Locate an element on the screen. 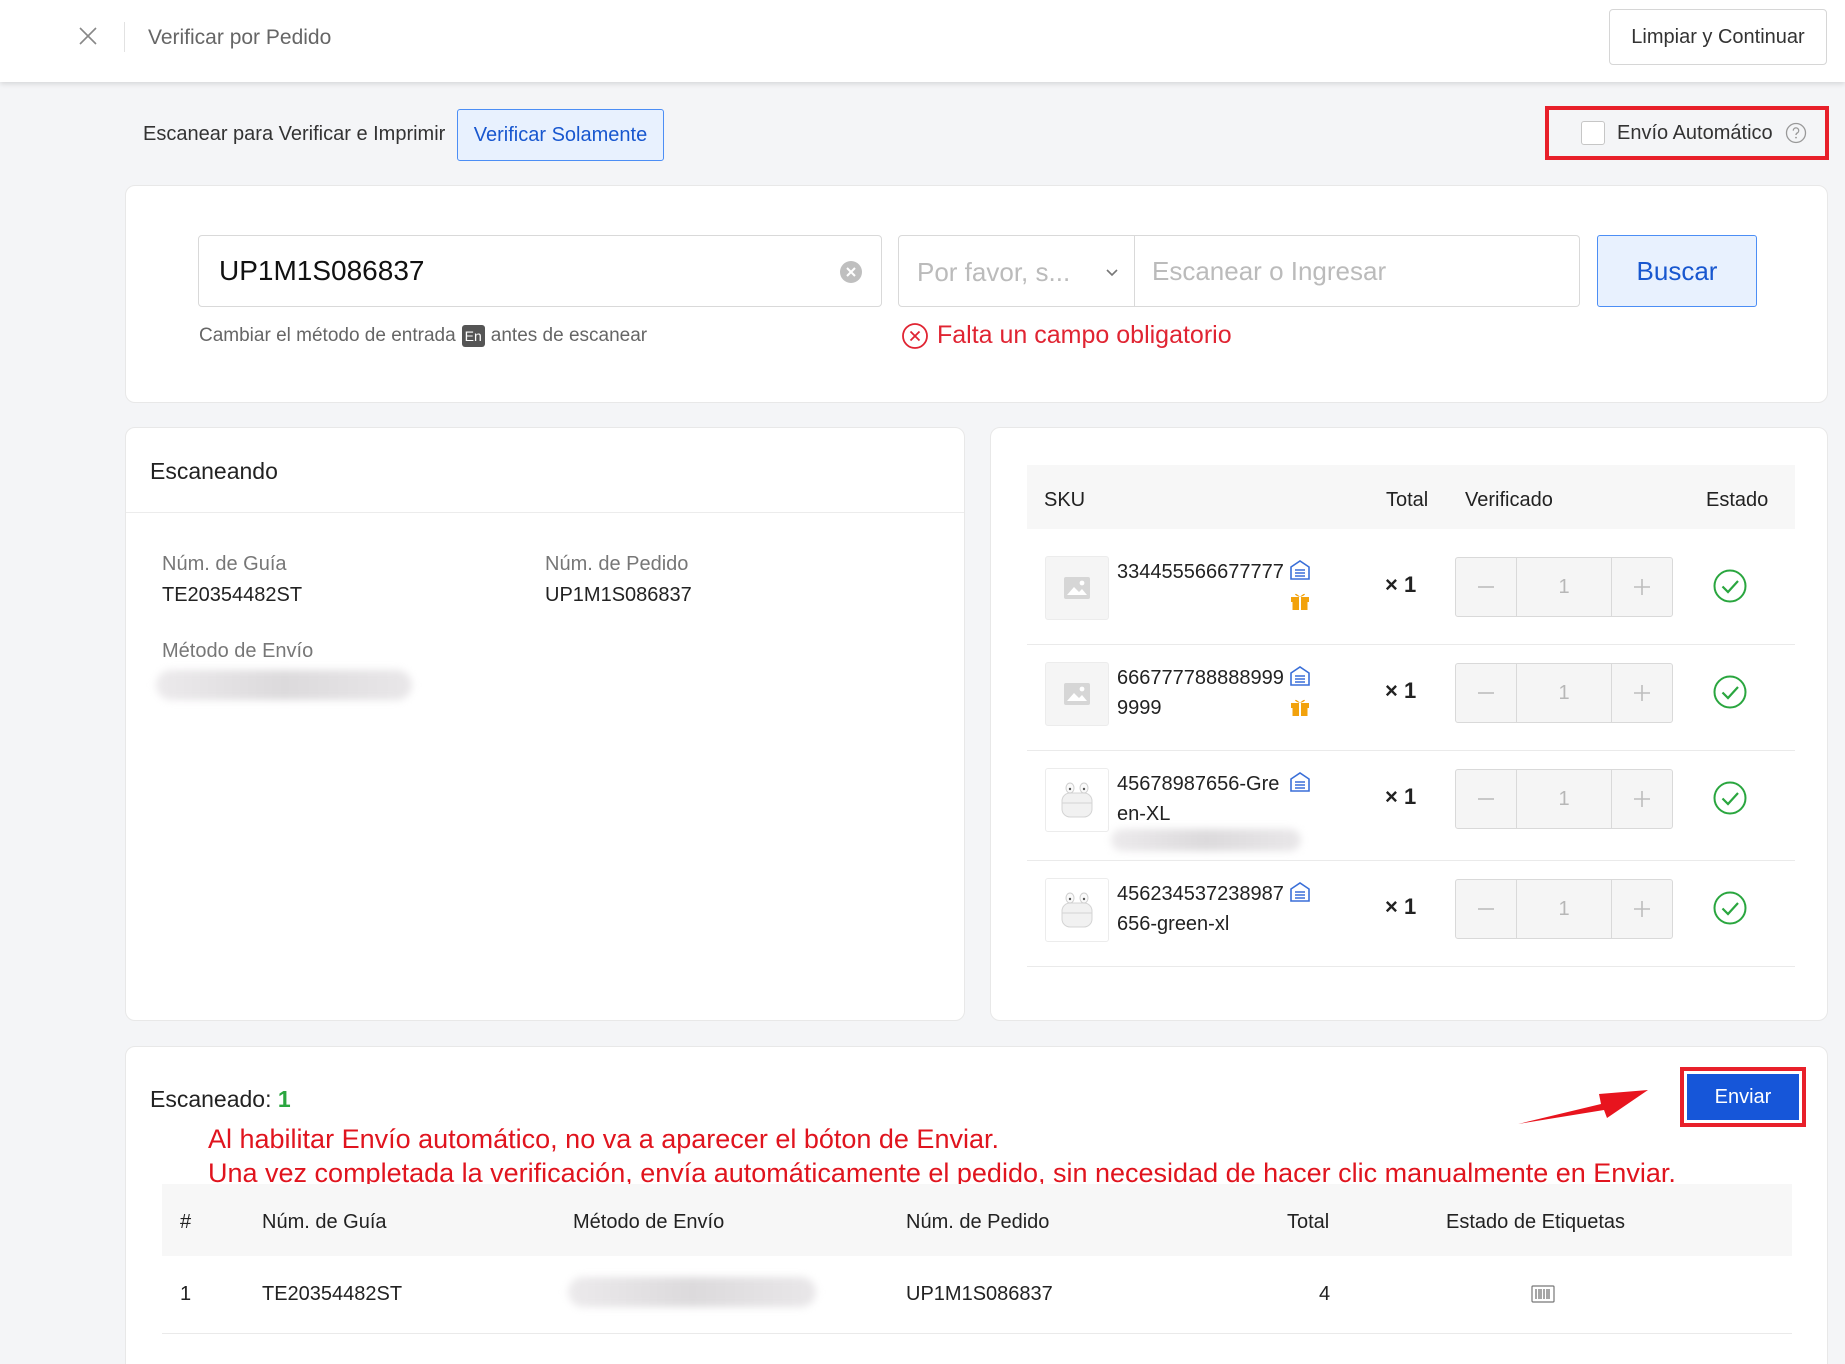 Image resolution: width=1845 pixels, height=1364 pixels. sku-code: 334455566677777 is located at coordinates (1200, 572).